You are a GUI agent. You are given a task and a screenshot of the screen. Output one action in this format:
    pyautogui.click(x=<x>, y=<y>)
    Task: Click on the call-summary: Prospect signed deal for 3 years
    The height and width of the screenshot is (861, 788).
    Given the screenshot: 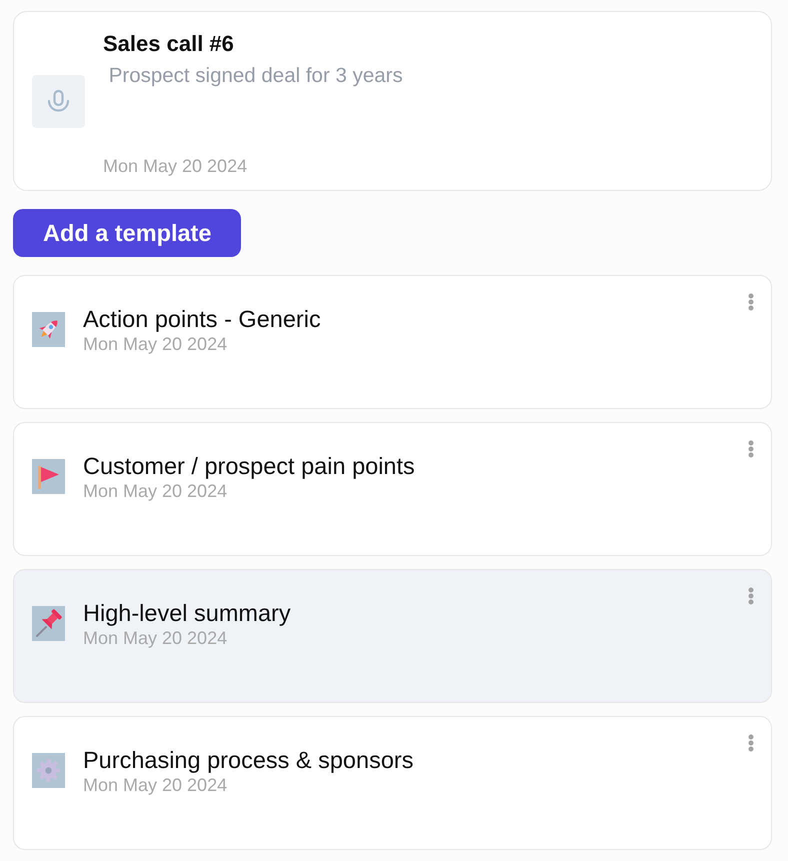 What is the action you would take?
    pyautogui.click(x=255, y=75)
    